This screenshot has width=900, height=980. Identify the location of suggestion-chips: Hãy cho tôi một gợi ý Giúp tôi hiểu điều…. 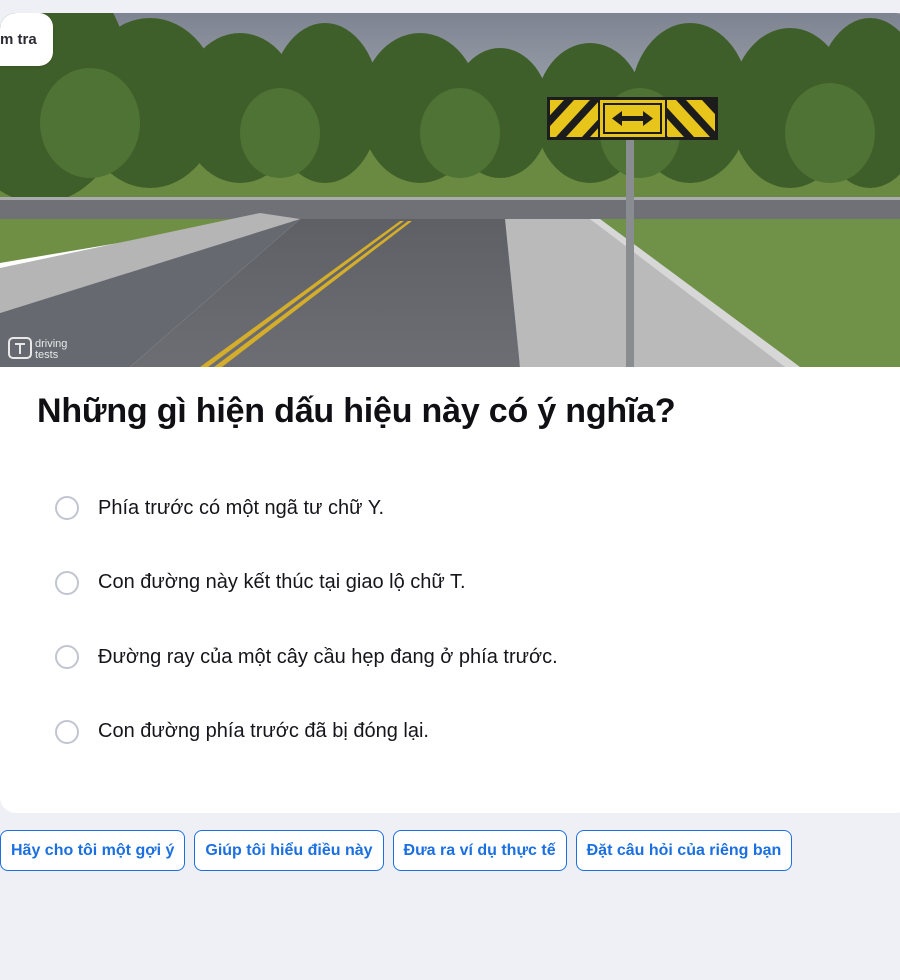
(396, 850).